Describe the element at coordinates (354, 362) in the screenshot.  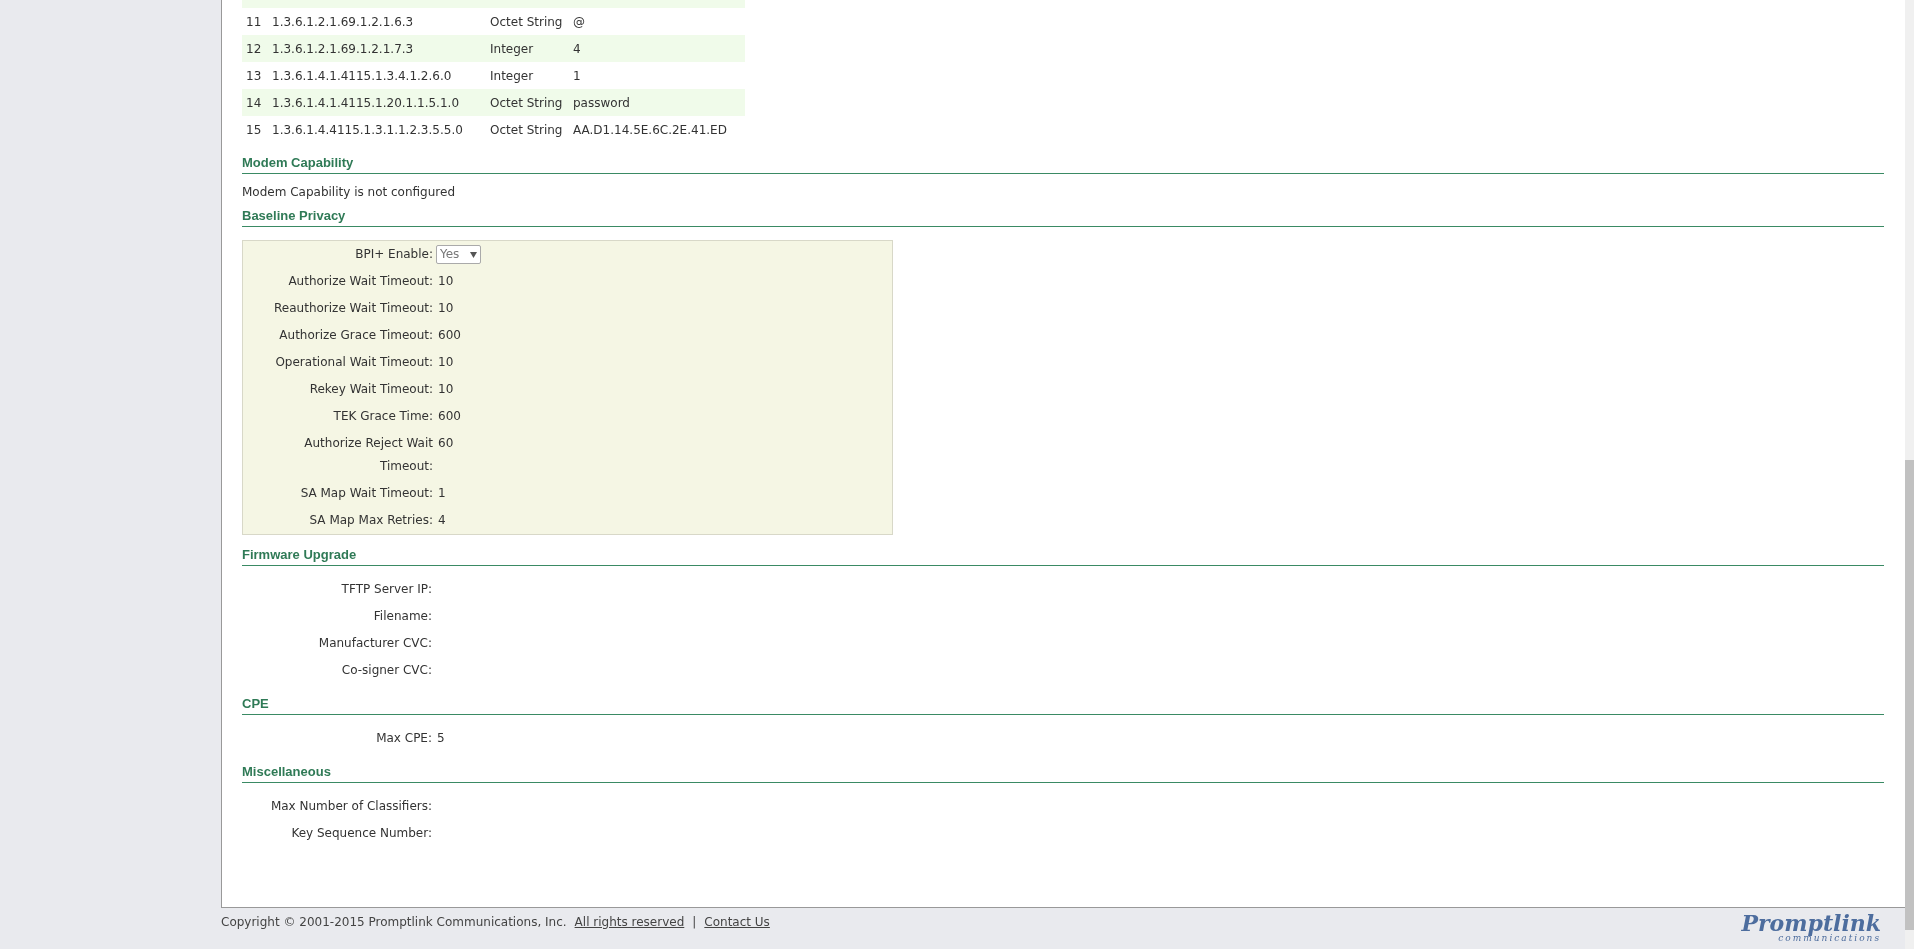
I see `field-label: Operational Wait Timeout:` at that location.